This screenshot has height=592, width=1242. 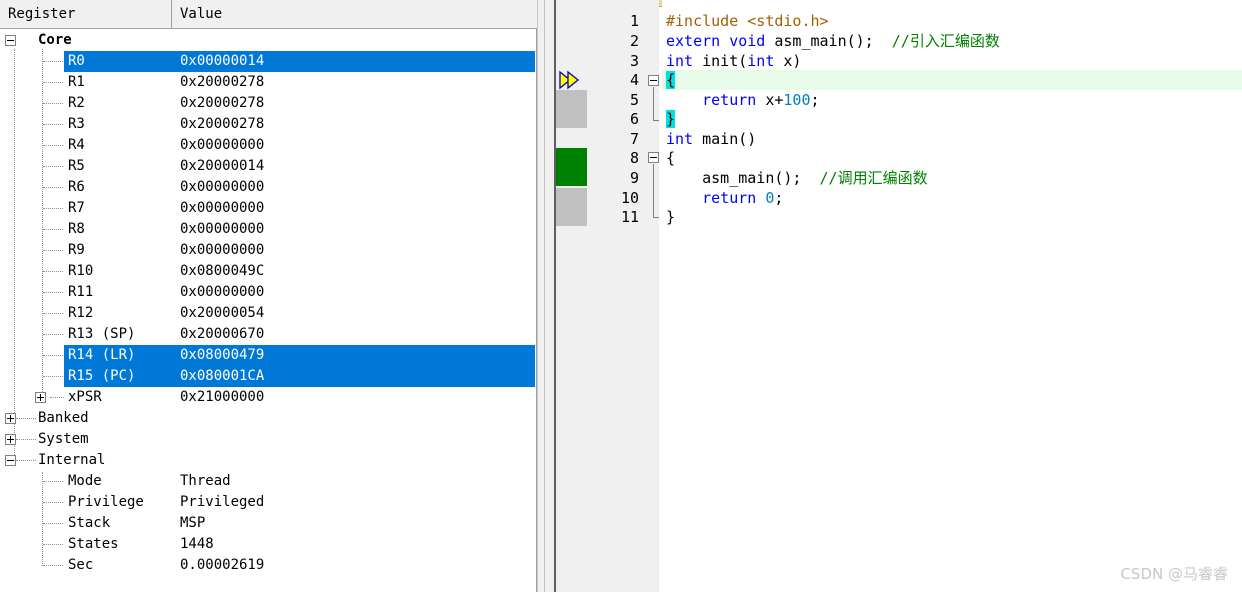 What do you see at coordinates (85, 481) in the screenshot?
I see `register-name: Mode` at bounding box center [85, 481].